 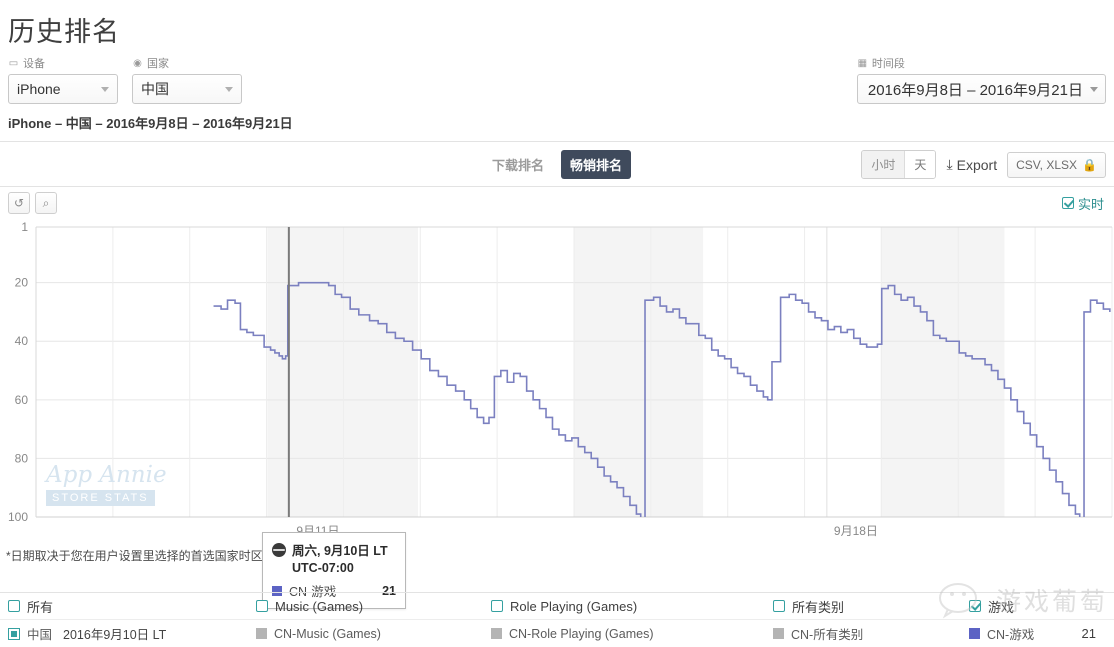 What do you see at coordinates (115, 635) in the screenshot?
I see `legend-series-date: 2016年9月10日 LT` at bounding box center [115, 635].